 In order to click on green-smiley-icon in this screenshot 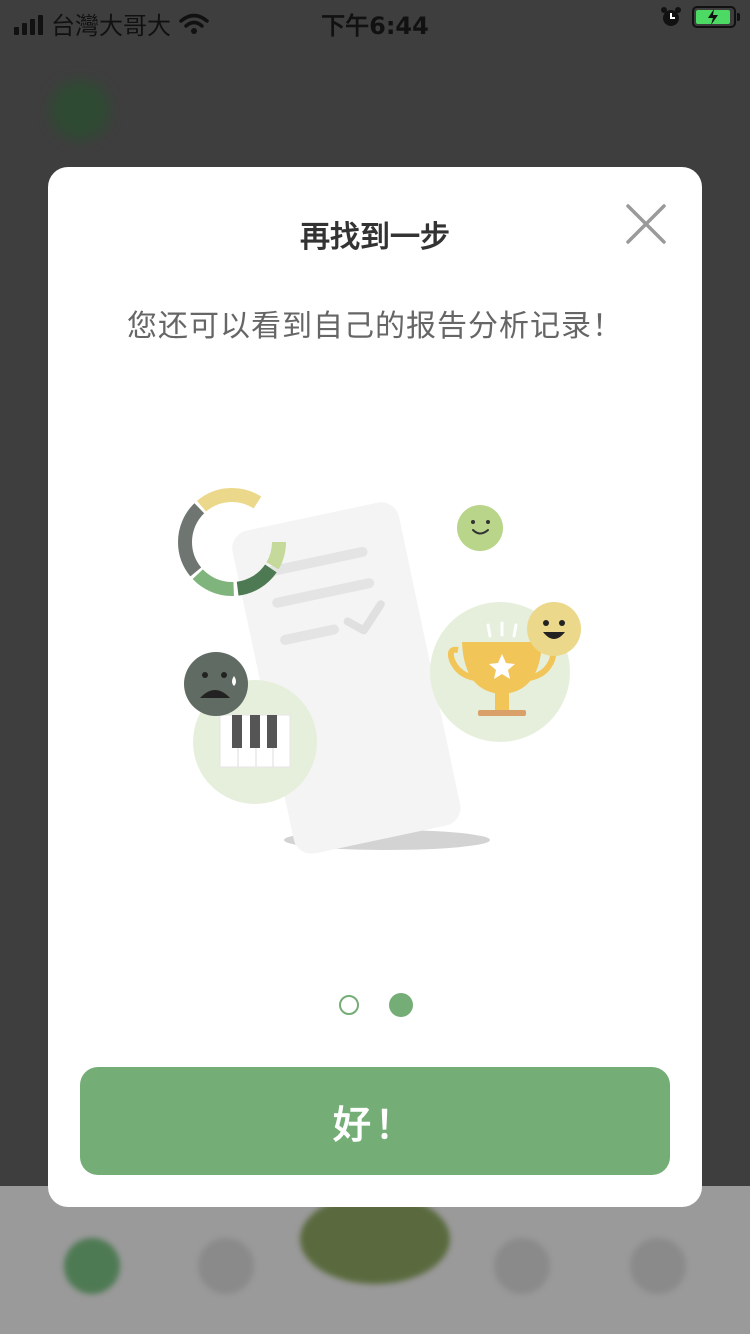, I will do `click(480, 528)`.